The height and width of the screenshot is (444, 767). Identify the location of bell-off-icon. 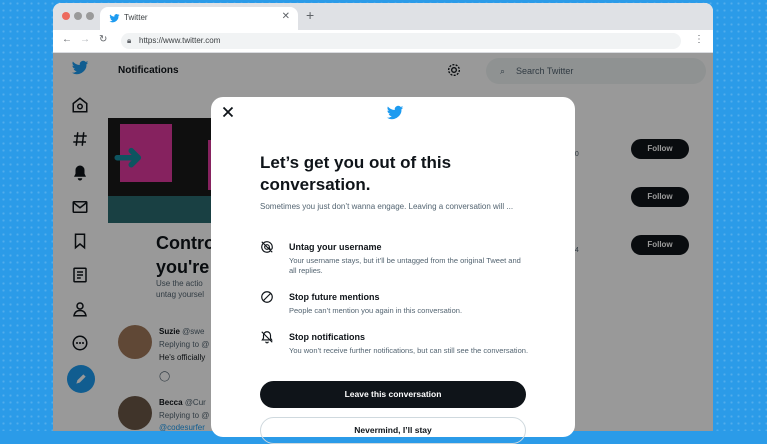
(267, 337).